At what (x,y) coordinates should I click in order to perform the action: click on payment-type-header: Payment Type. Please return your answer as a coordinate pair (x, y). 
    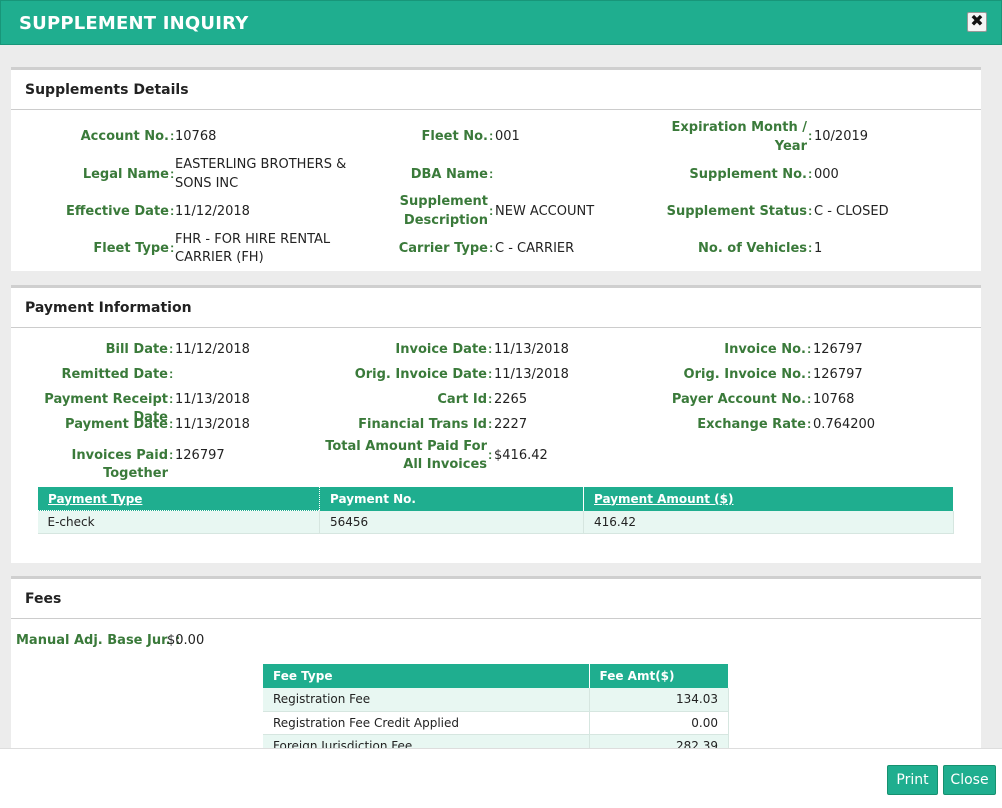
    Looking at the image, I should click on (178, 498).